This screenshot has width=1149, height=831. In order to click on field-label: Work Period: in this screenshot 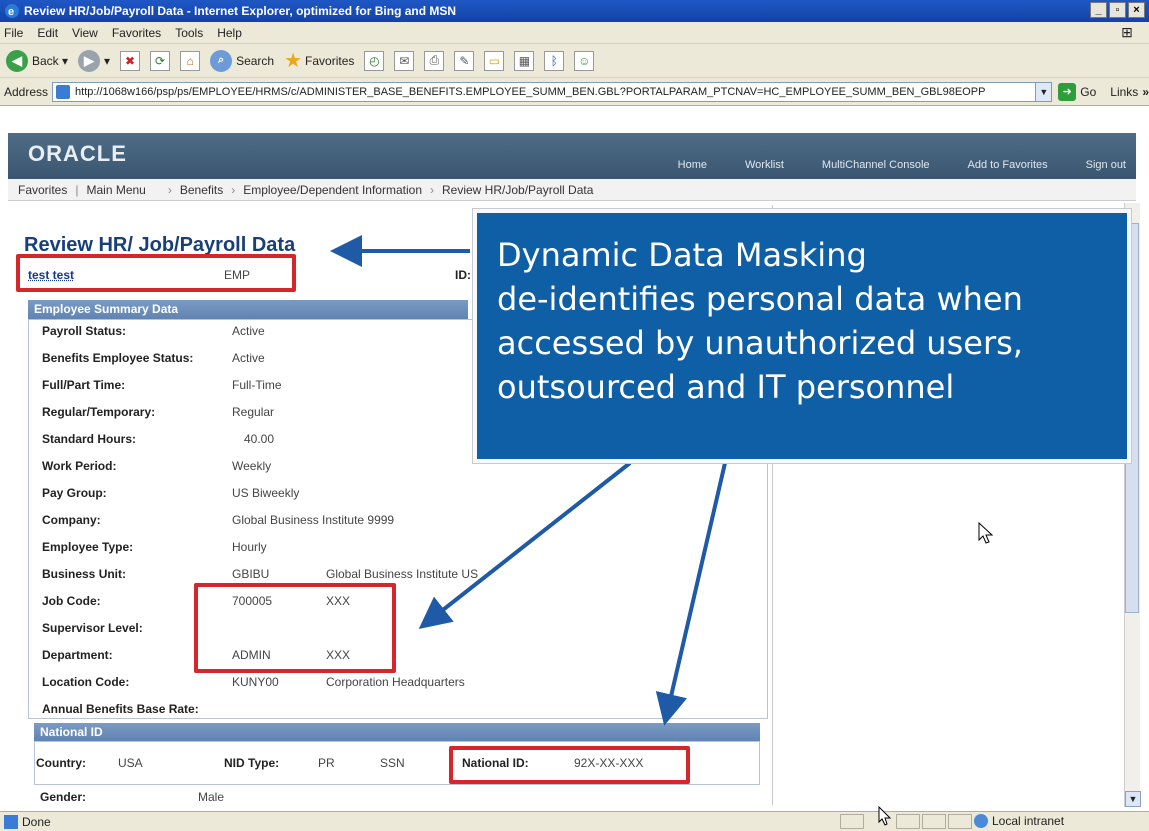, I will do `click(79, 466)`.